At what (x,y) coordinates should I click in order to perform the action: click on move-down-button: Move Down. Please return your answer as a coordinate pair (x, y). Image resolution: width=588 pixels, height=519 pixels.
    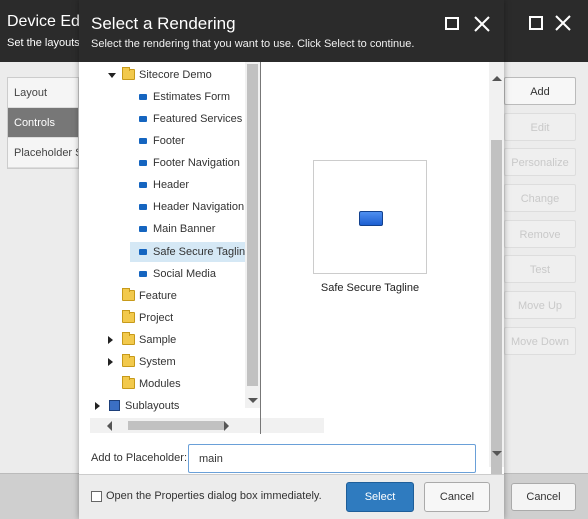
    Looking at the image, I should click on (540, 340).